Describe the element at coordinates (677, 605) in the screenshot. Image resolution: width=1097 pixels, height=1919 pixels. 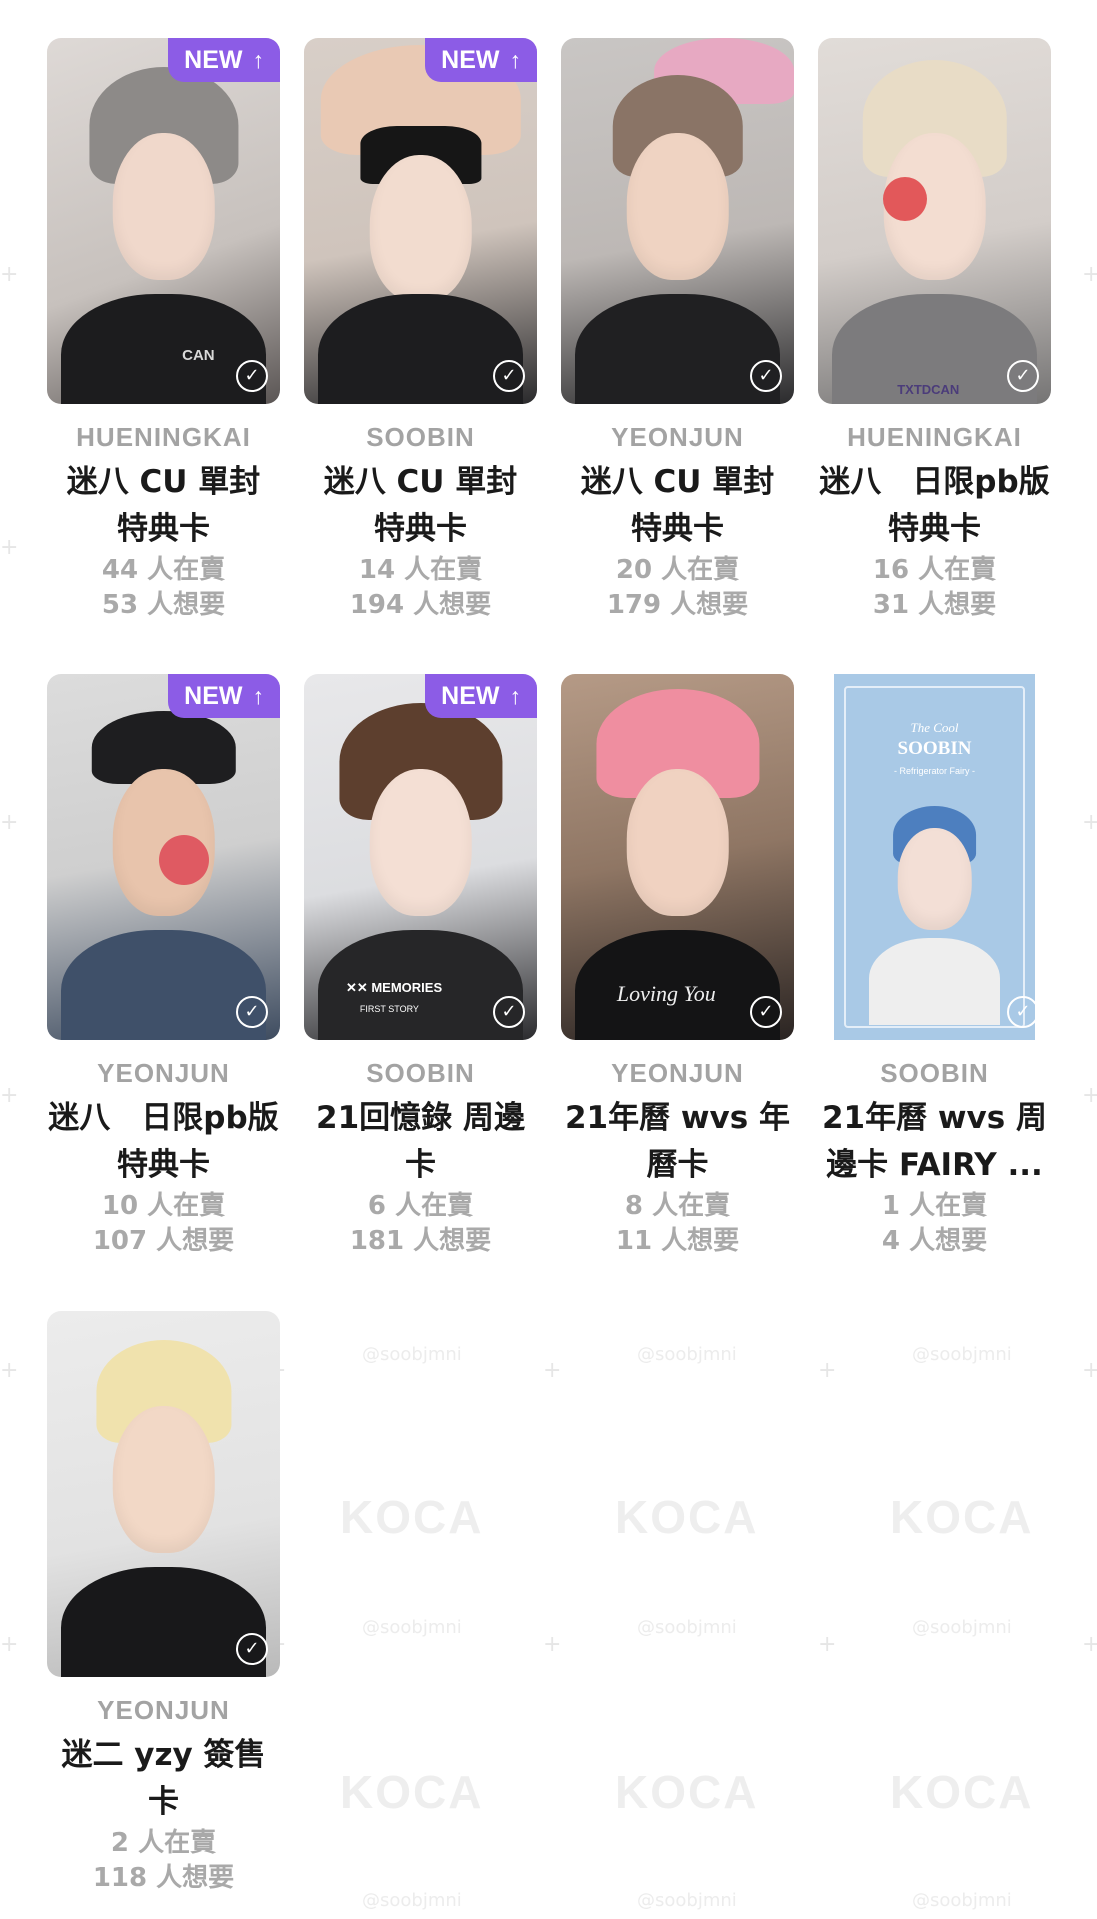
I see `wanting-count: 179 人想要` at that location.